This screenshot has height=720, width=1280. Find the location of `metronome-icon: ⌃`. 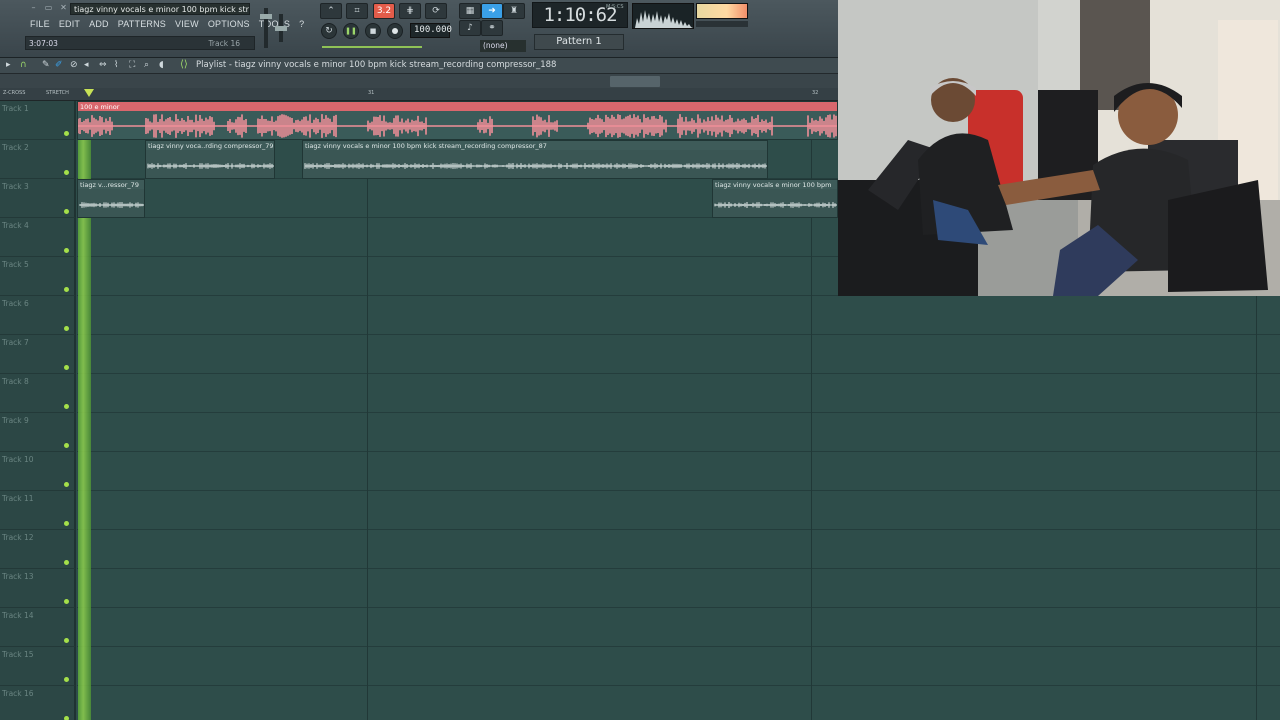

metronome-icon: ⌃ is located at coordinates (331, 11).